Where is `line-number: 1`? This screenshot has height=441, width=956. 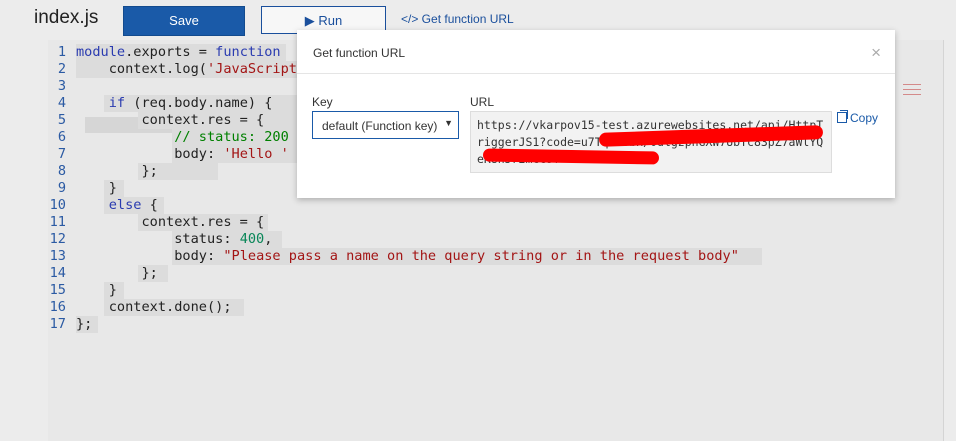
line-number: 1 is located at coordinates (61, 52).